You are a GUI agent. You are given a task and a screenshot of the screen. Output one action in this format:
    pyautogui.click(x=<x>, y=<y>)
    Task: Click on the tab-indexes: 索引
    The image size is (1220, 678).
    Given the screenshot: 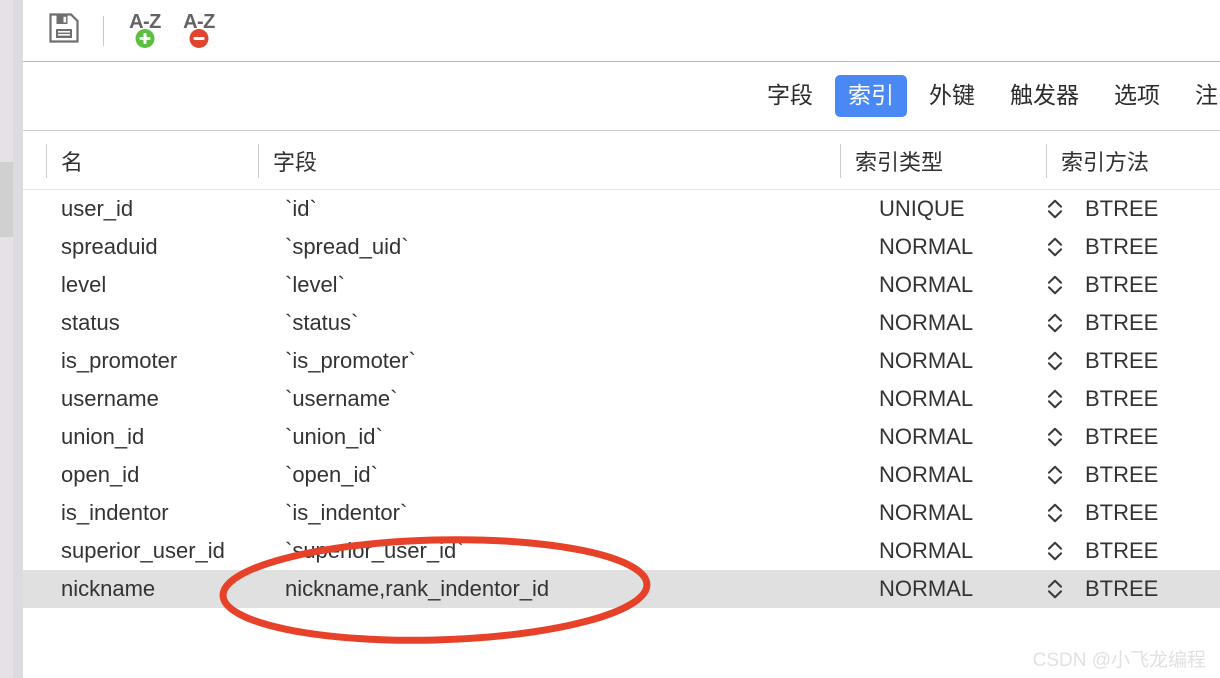 What is the action you would take?
    pyautogui.click(x=871, y=96)
    